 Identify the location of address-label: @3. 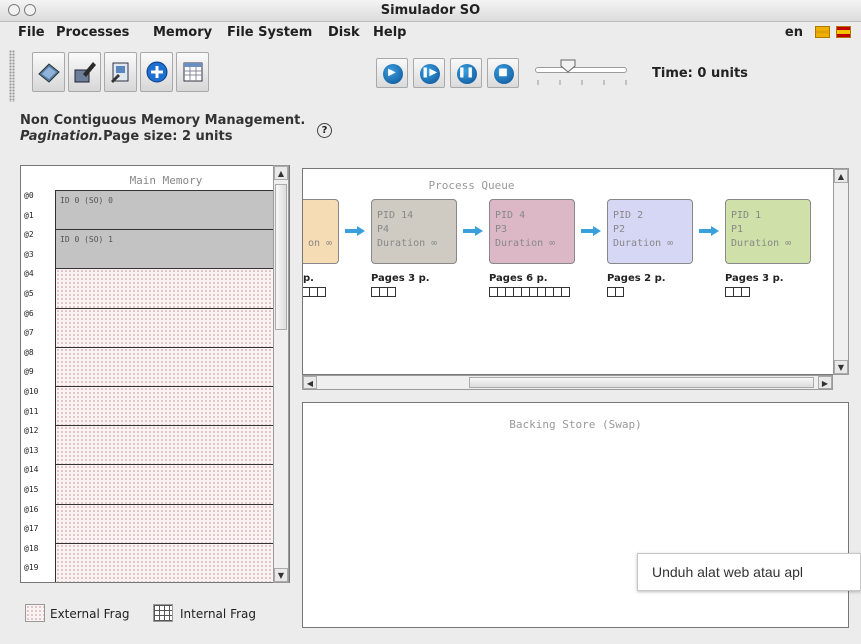
(29, 254).